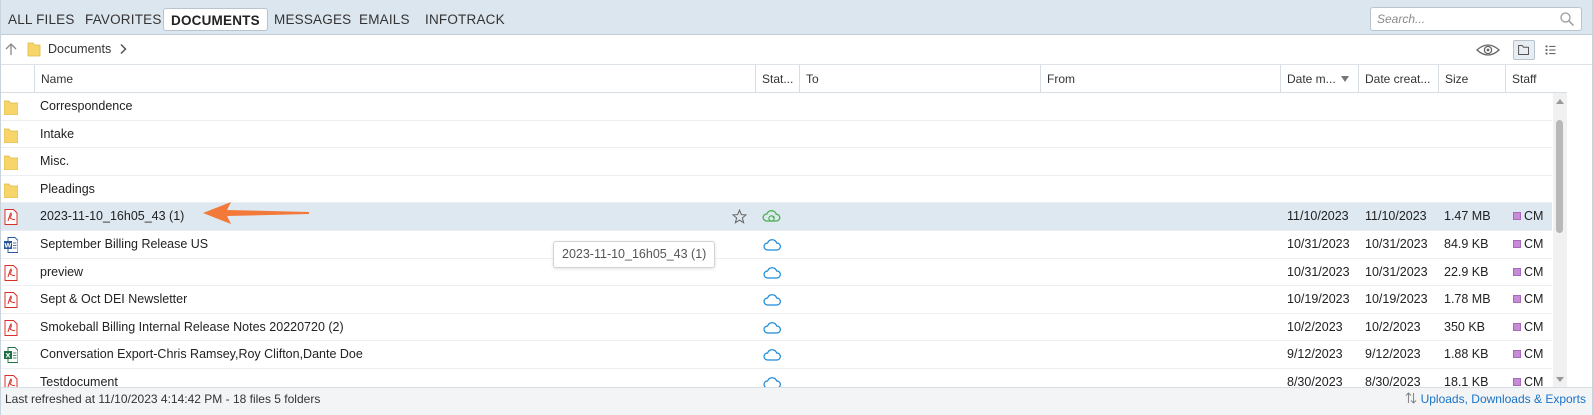 This screenshot has height=415, width=1593. What do you see at coordinates (1393, 354) in the screenshot?
I see `date-created: 9/12/2023` at bounding box center [1393, 354].